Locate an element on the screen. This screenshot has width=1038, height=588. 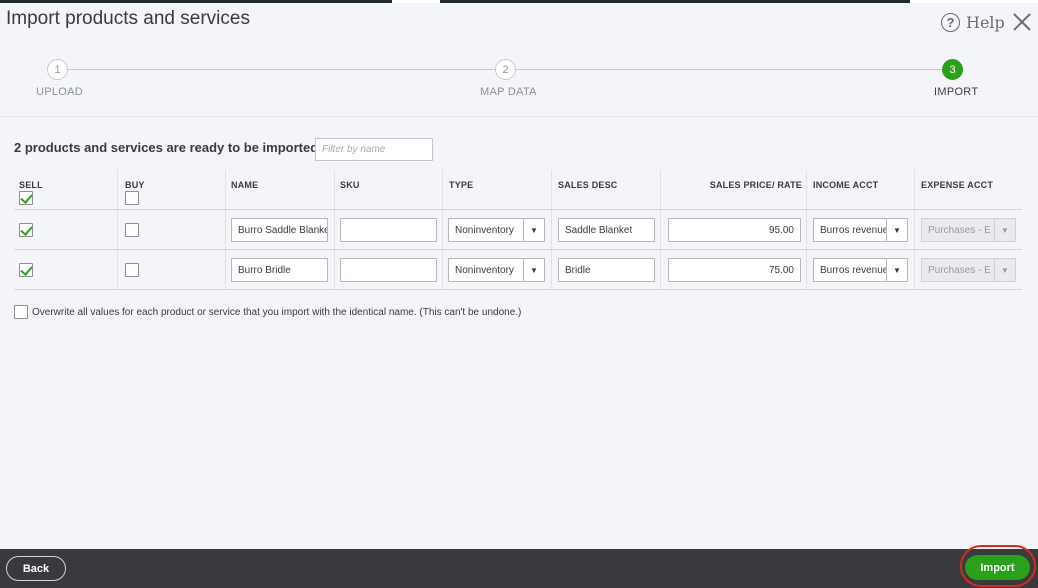
header-sku: SKU is located at coordinates (350, 185).